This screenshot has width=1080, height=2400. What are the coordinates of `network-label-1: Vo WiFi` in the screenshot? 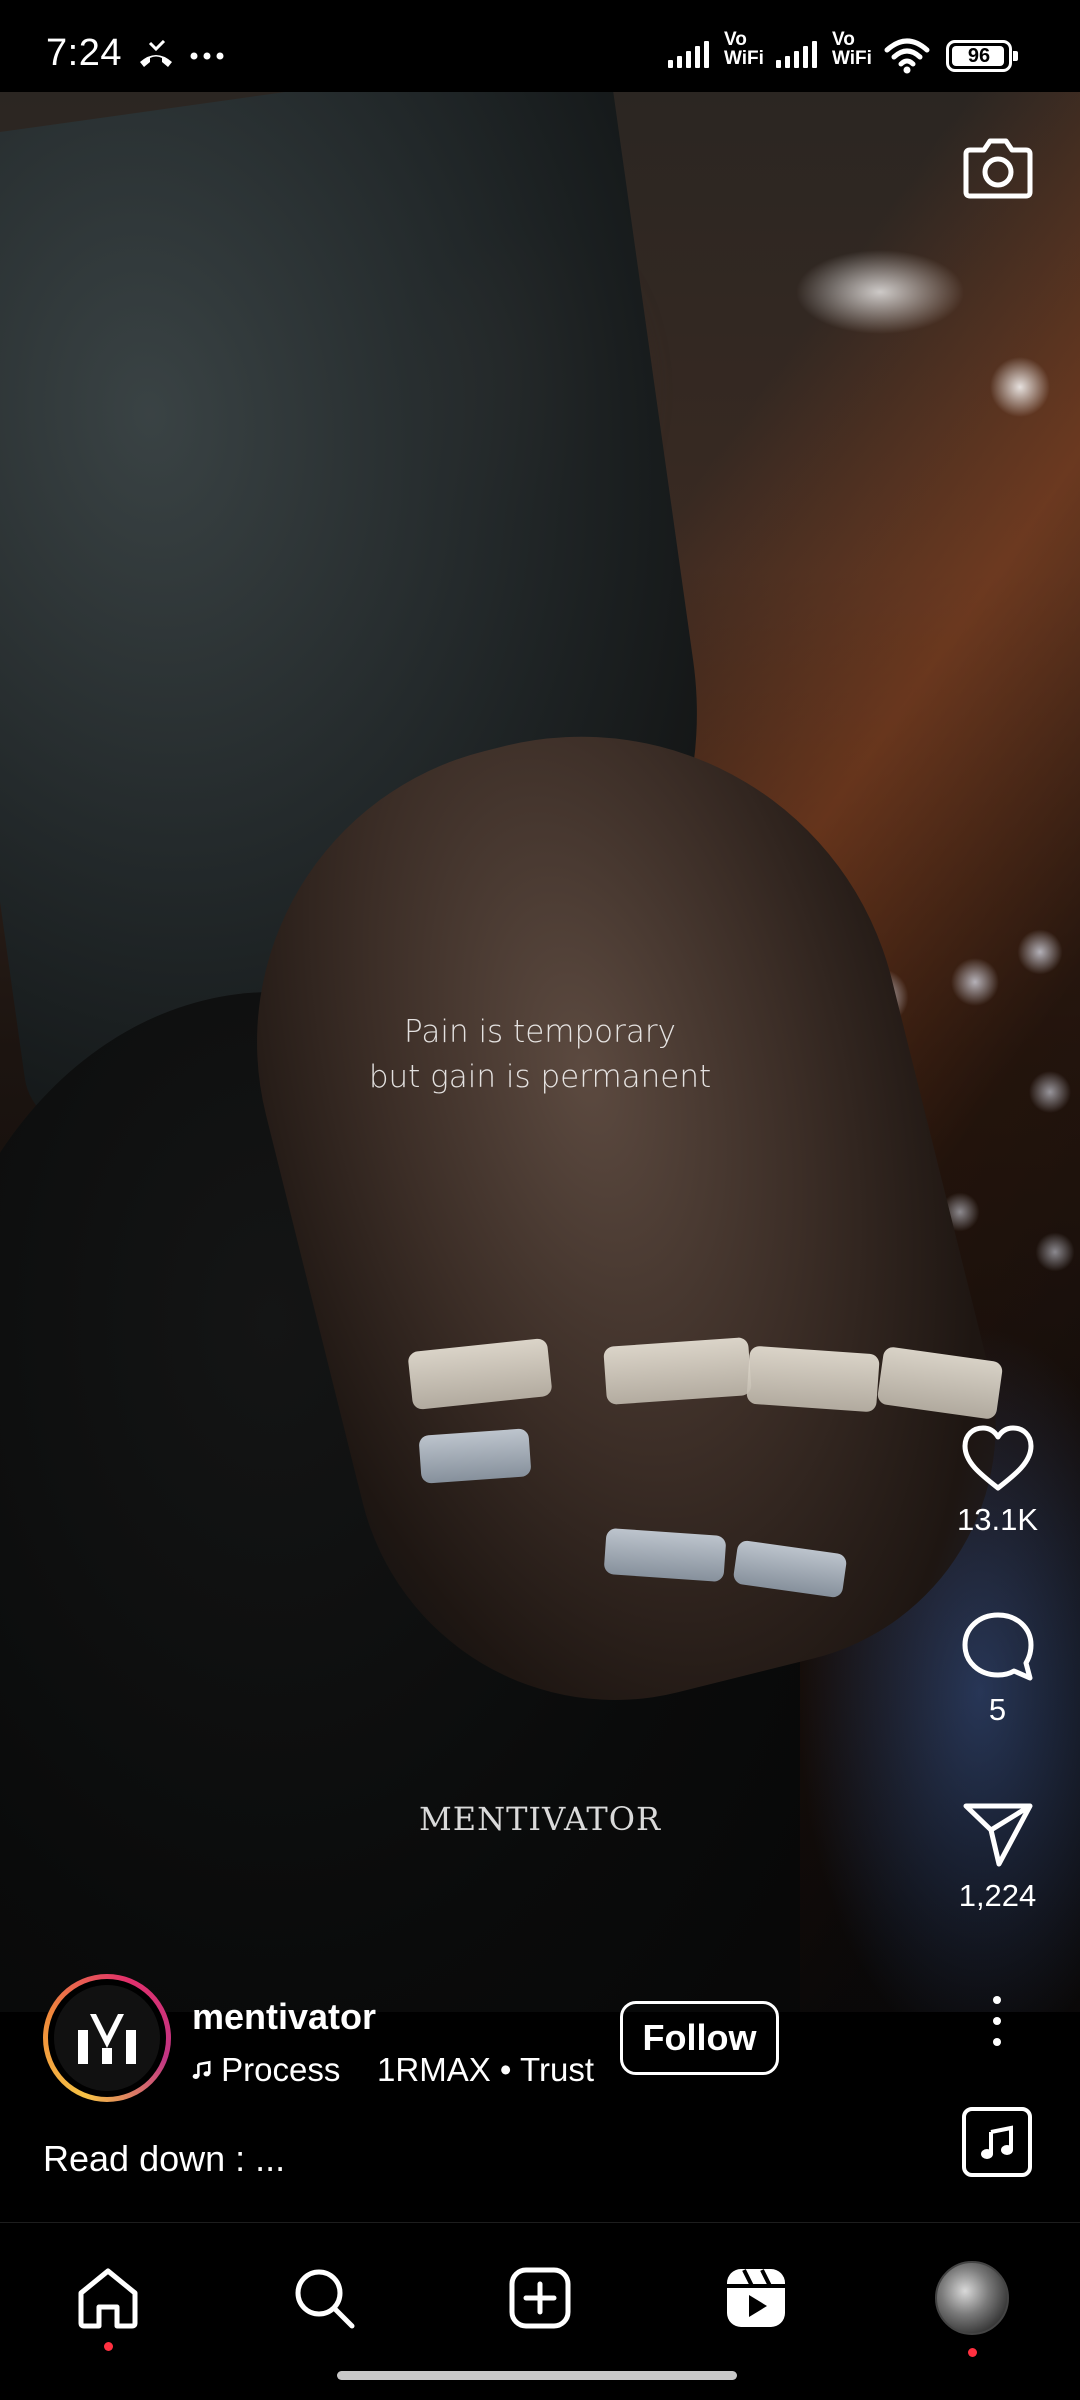 It's located at (744, 49).